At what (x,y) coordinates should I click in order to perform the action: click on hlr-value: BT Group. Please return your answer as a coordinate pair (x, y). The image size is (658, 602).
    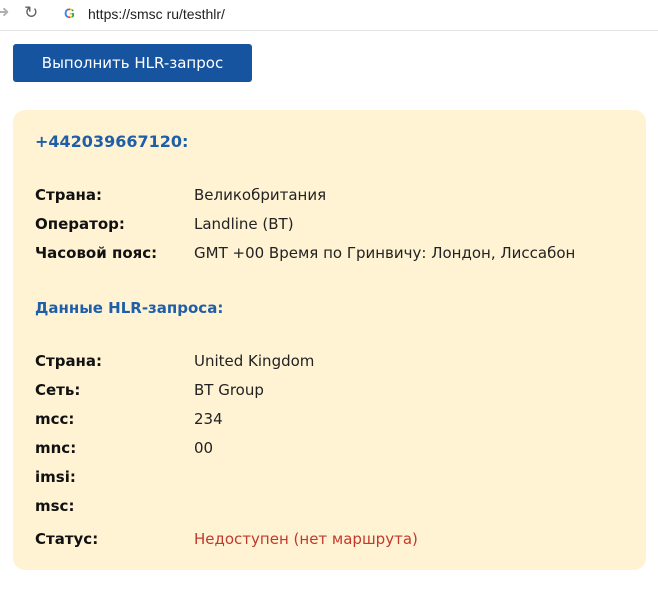
    Looking at the image, I should click on (229, 390).